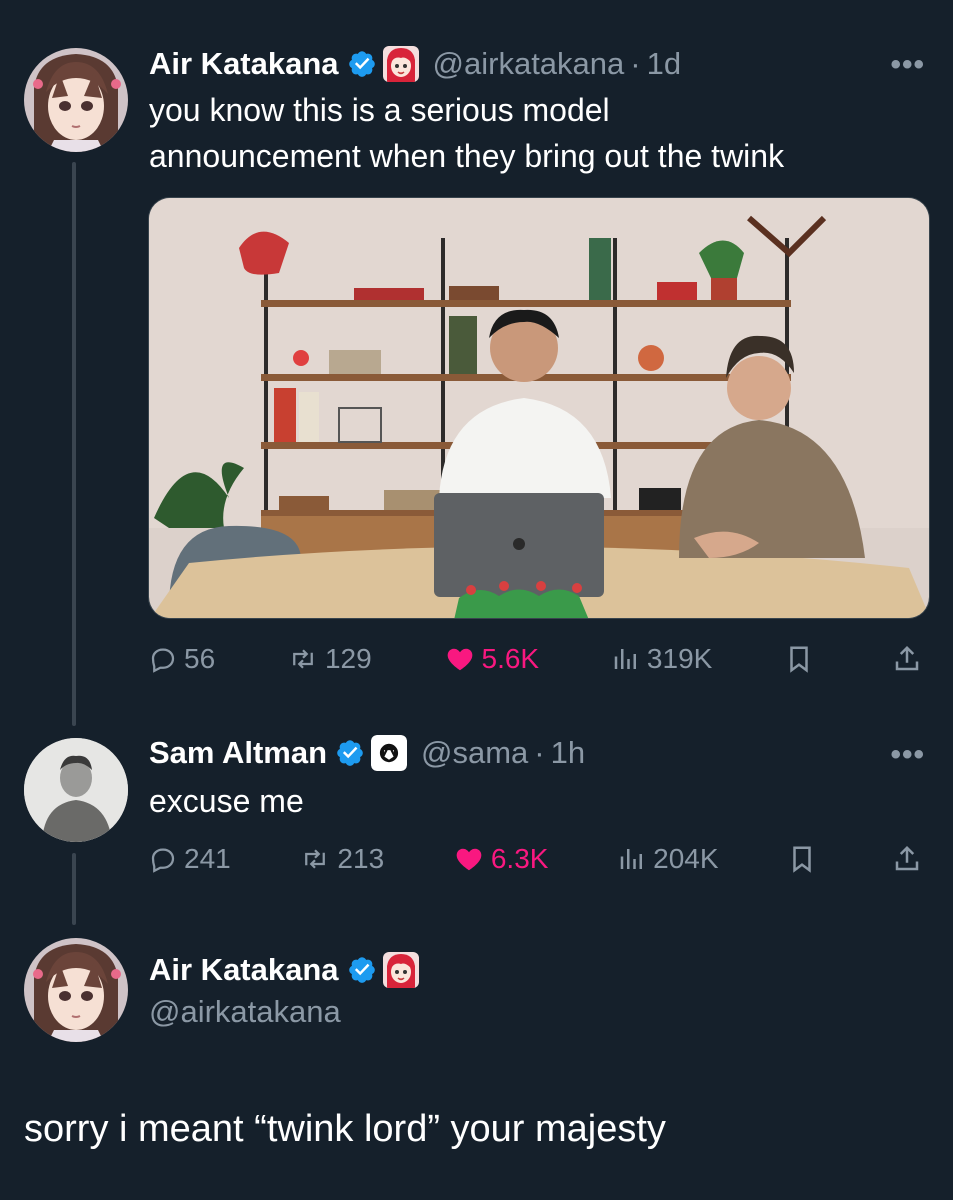  What do you see at coordinates (519, 858) in the screenshot?
I see `like-count: 6.3K` at bounding box center [519, 858].